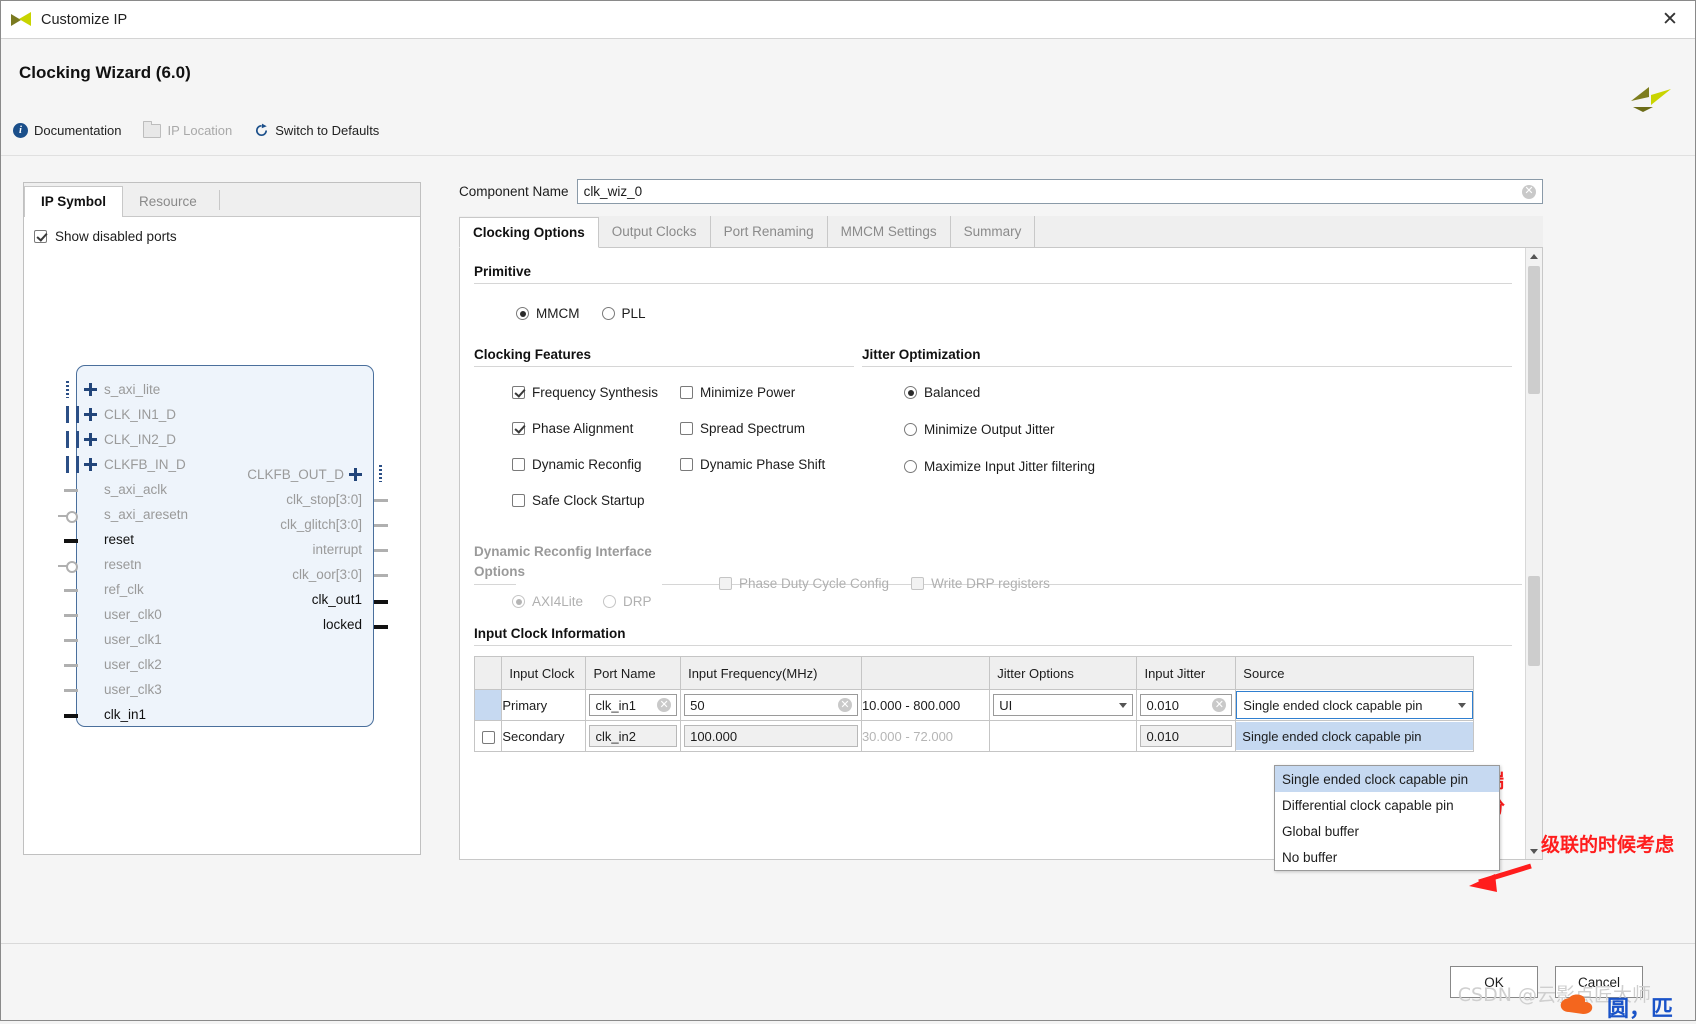 The image size is (1696, 1024). I want to click on port-s-axi-aclk: s_axi_aclk, so click(136, 489).